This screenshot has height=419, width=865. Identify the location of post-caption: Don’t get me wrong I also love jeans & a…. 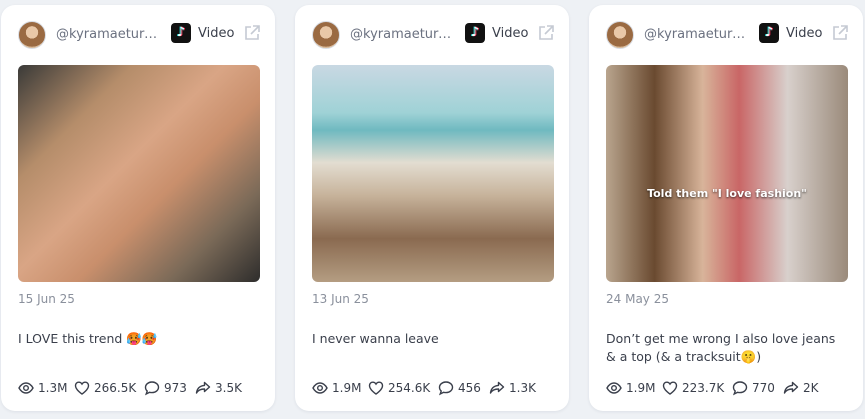
(721, 347).